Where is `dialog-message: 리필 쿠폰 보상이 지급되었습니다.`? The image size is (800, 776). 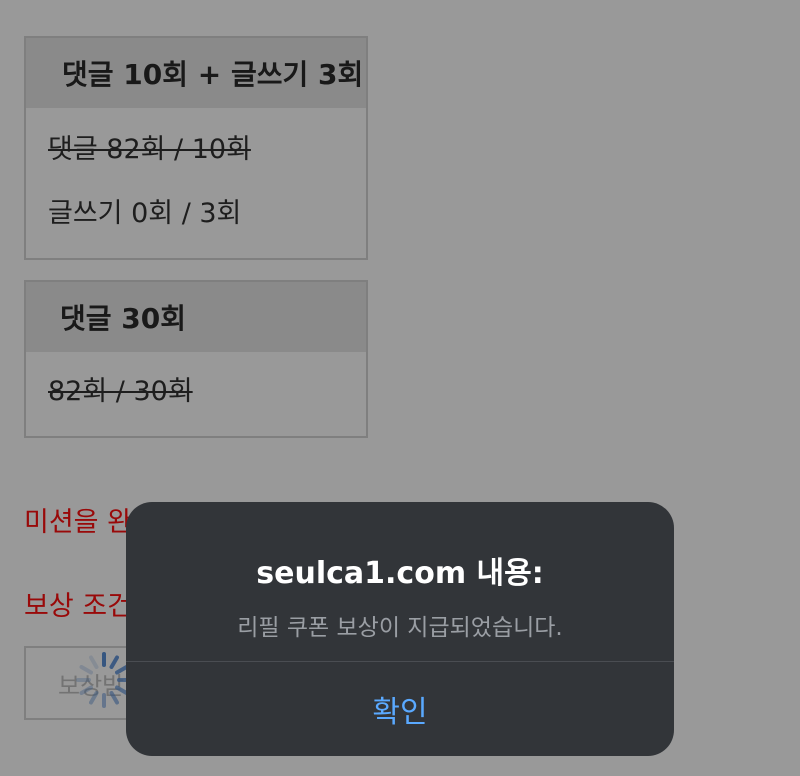 dialog-message: 리필 쿠폰 보상이 지급되었습니다. is located at coordinates (400, 628).